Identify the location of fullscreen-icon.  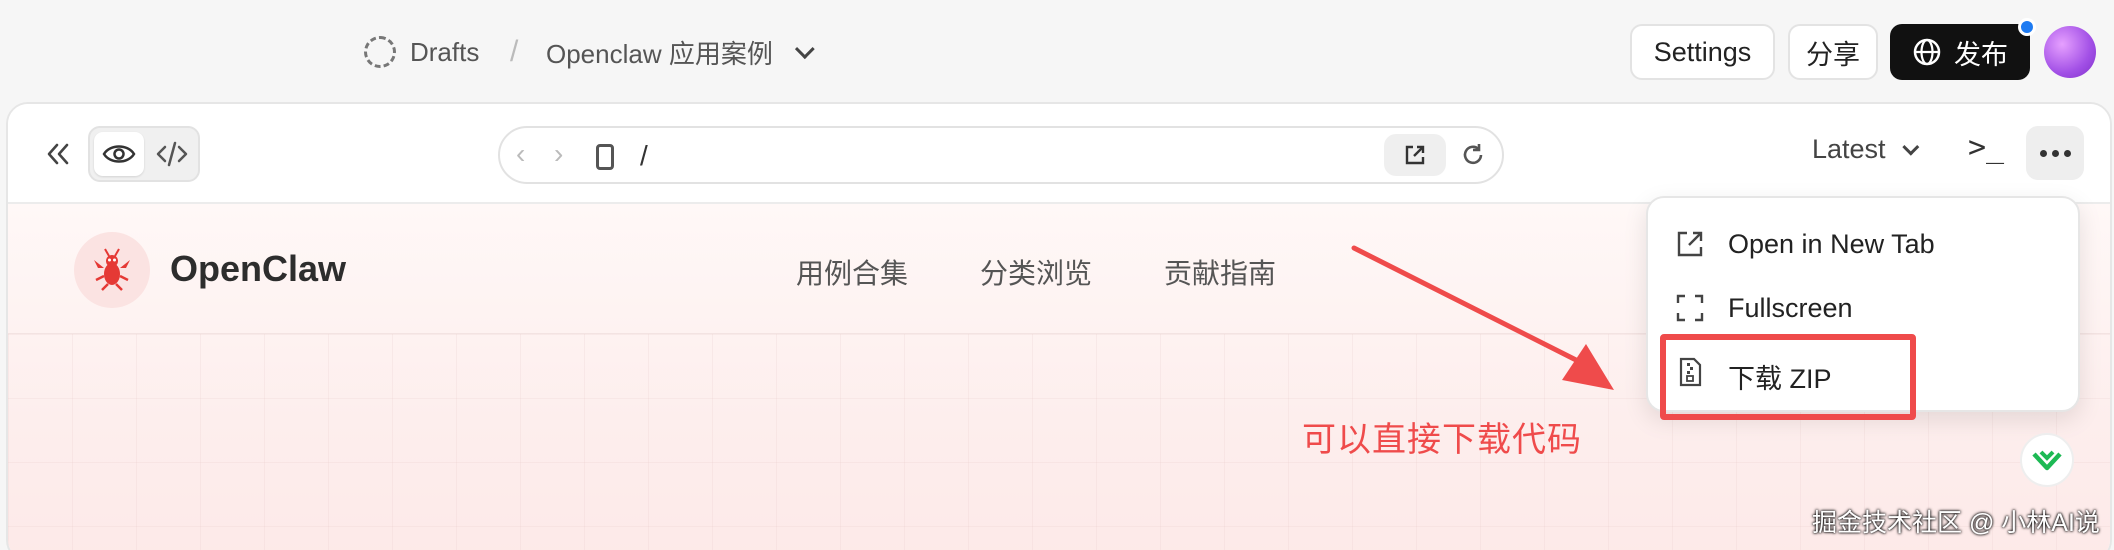
(1690, 308).